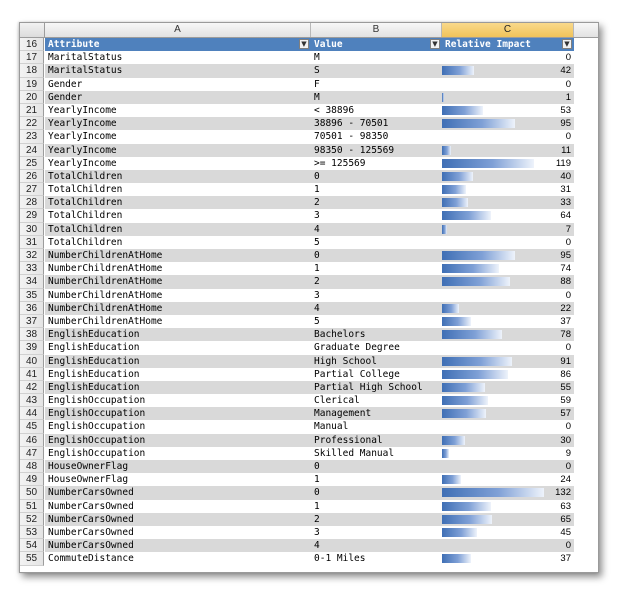 This screenshot has width=639, height=612. Describe the element at coordinates (178, 71) in the screenshot. I see `attribute-cell: MaritalStatus` at that location.